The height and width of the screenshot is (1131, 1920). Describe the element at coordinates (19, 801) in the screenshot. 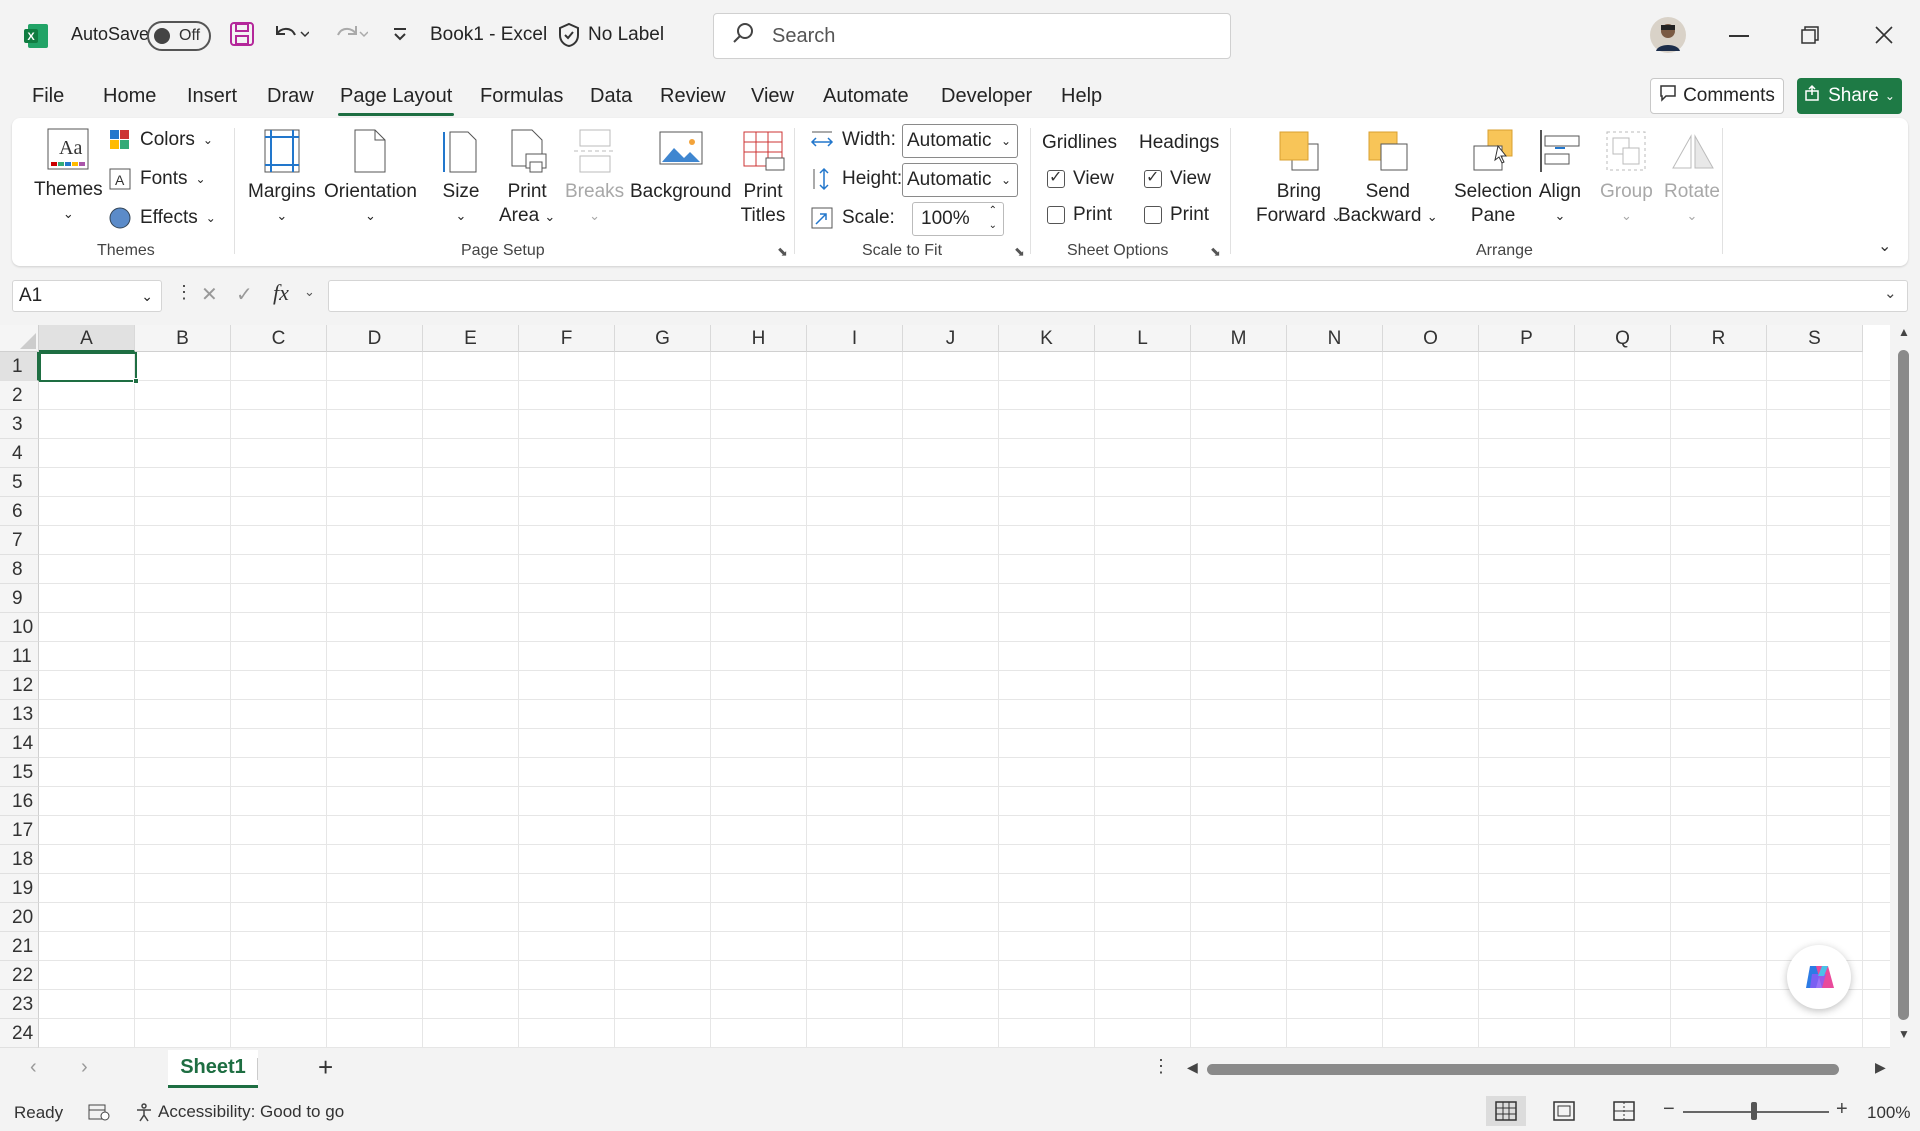

I see `row-header-16: 16` at that location.